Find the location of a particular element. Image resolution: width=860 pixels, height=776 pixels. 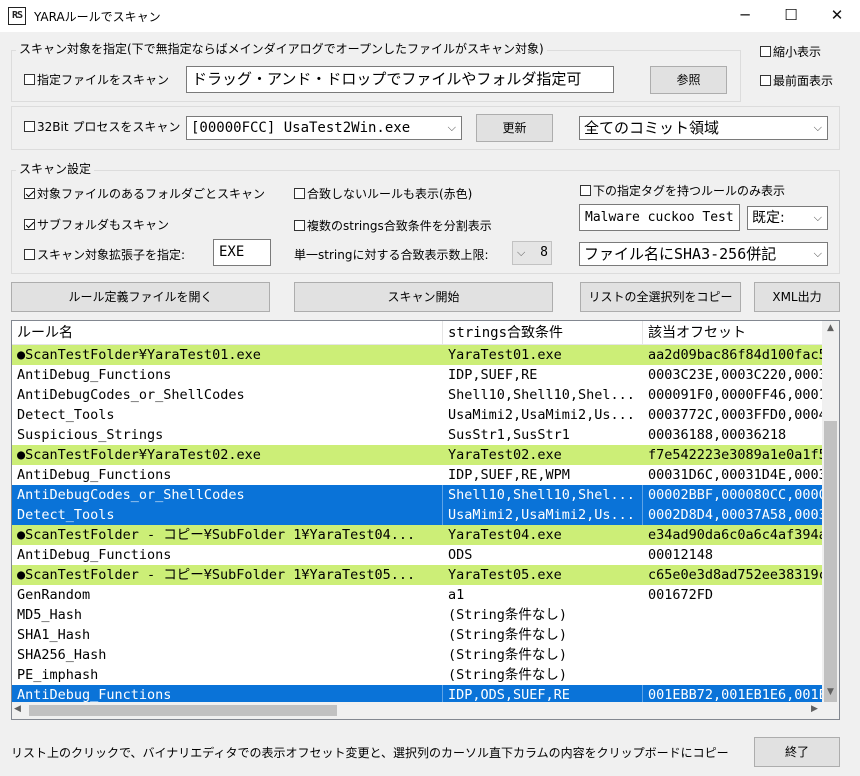

extension-input: EXE is located at coordinates (242, 252).